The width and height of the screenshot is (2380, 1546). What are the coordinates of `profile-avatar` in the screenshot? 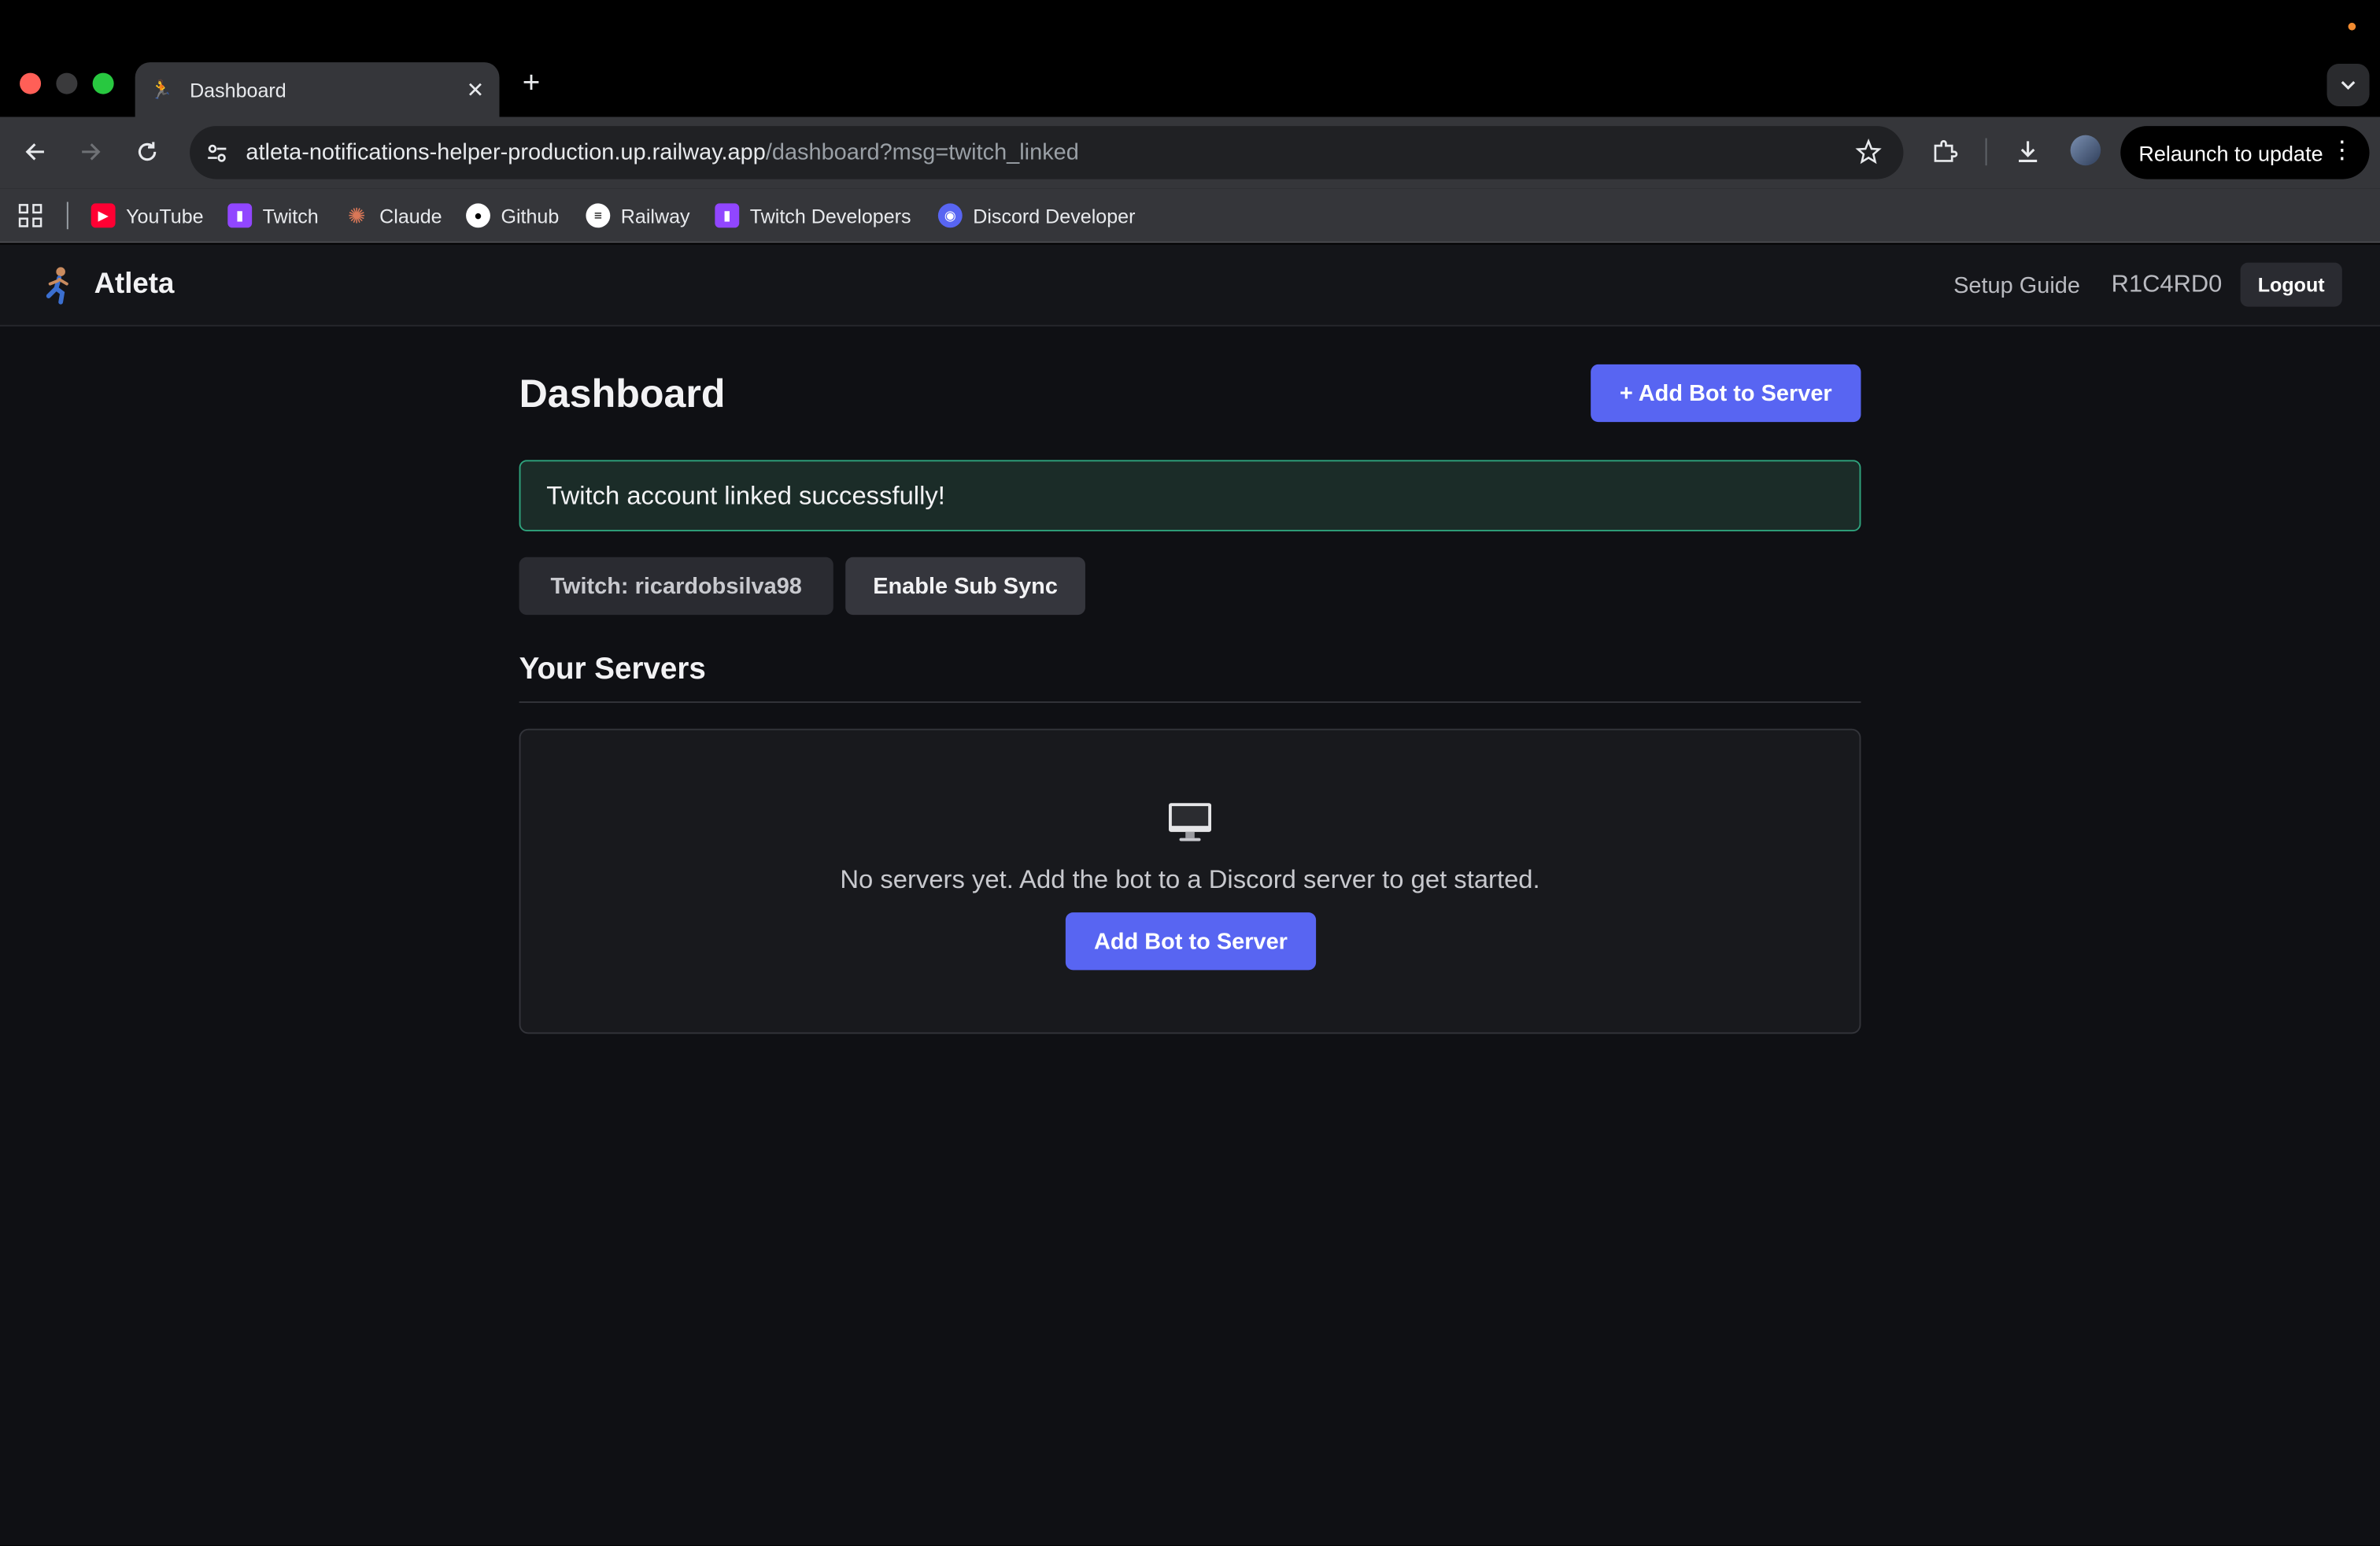 It's located at (2085, 150).